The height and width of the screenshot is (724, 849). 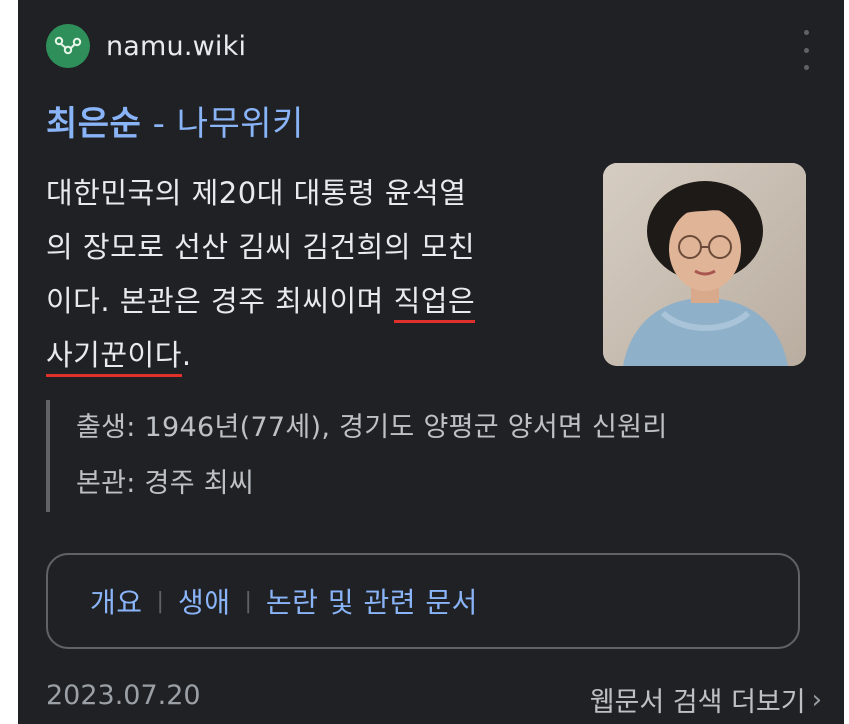 What do you see at coordinates (372, 427) in the screenshot?
I see `fact-birth: 출생: 1946년(77세), 경기도 양평군 양서면 신원리` at bounding box center [372, 427].